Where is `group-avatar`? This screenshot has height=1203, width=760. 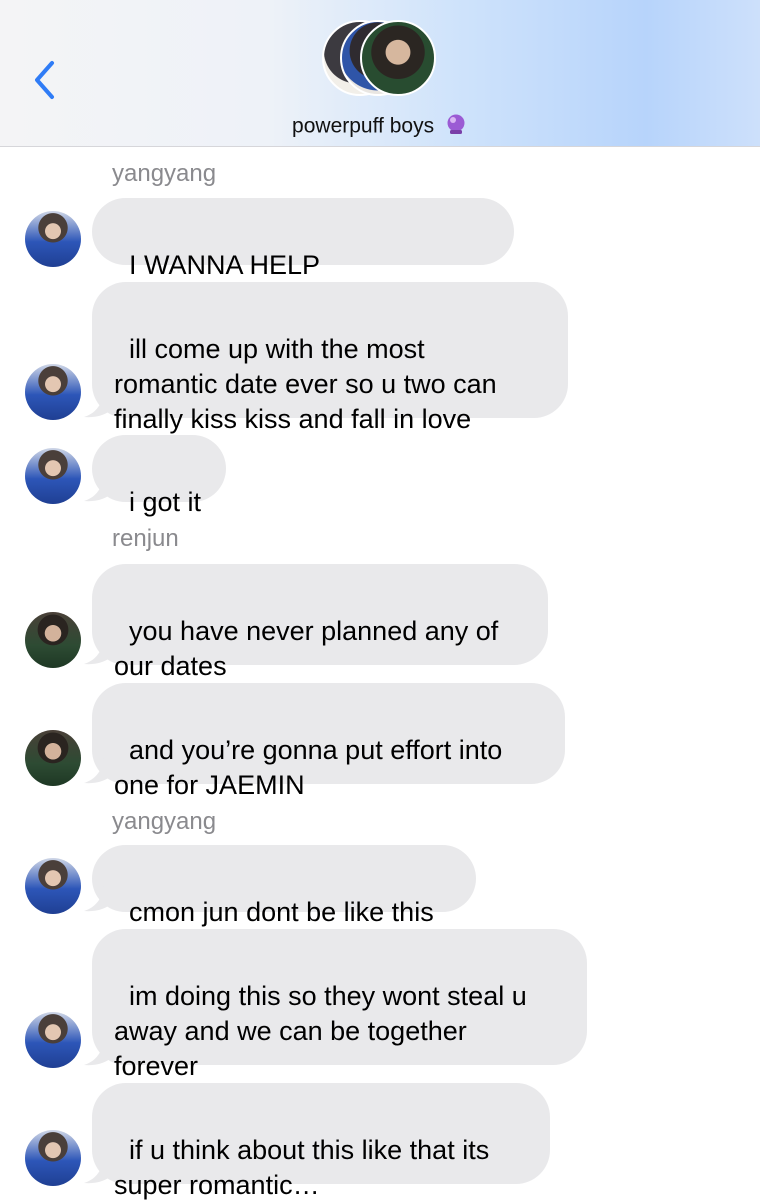
group-avatar is located at coordinates (398, 58).